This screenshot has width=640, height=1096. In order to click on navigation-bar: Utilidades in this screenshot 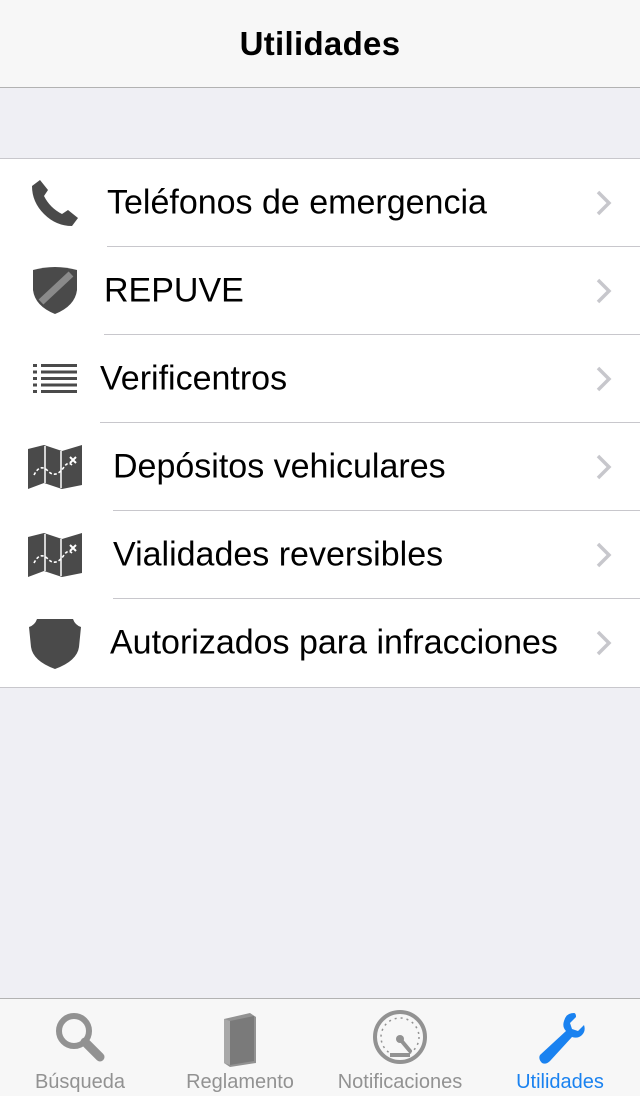, I will do `click(320, 44)`.